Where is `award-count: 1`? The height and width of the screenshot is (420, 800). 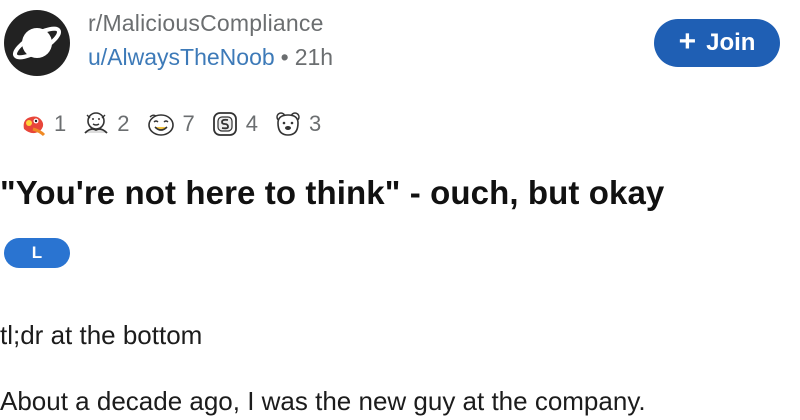 award-count: 1 is located at coordinates (60, 123).